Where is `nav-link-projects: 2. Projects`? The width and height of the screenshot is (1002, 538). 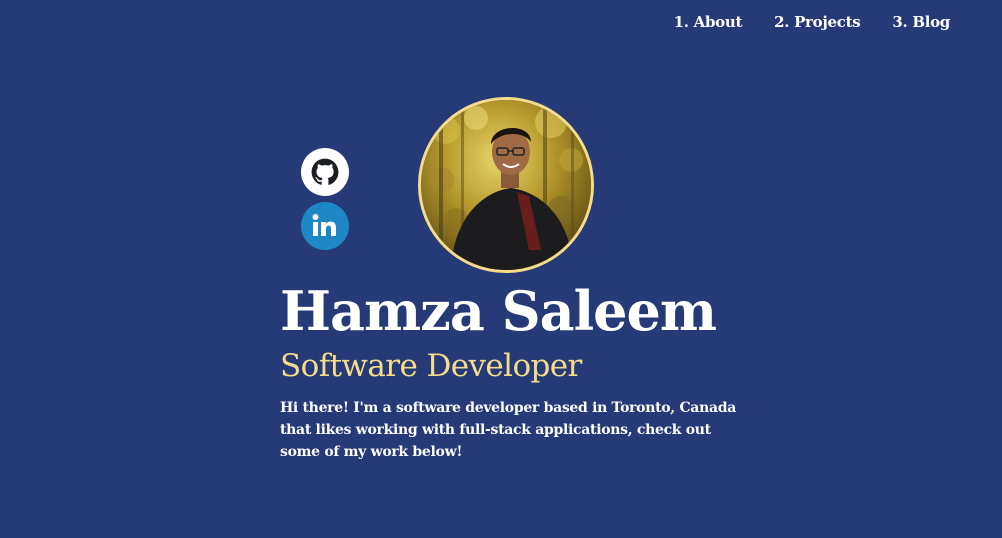 nav-link-projects: 2. Projects is located at coordinates (817, 22).